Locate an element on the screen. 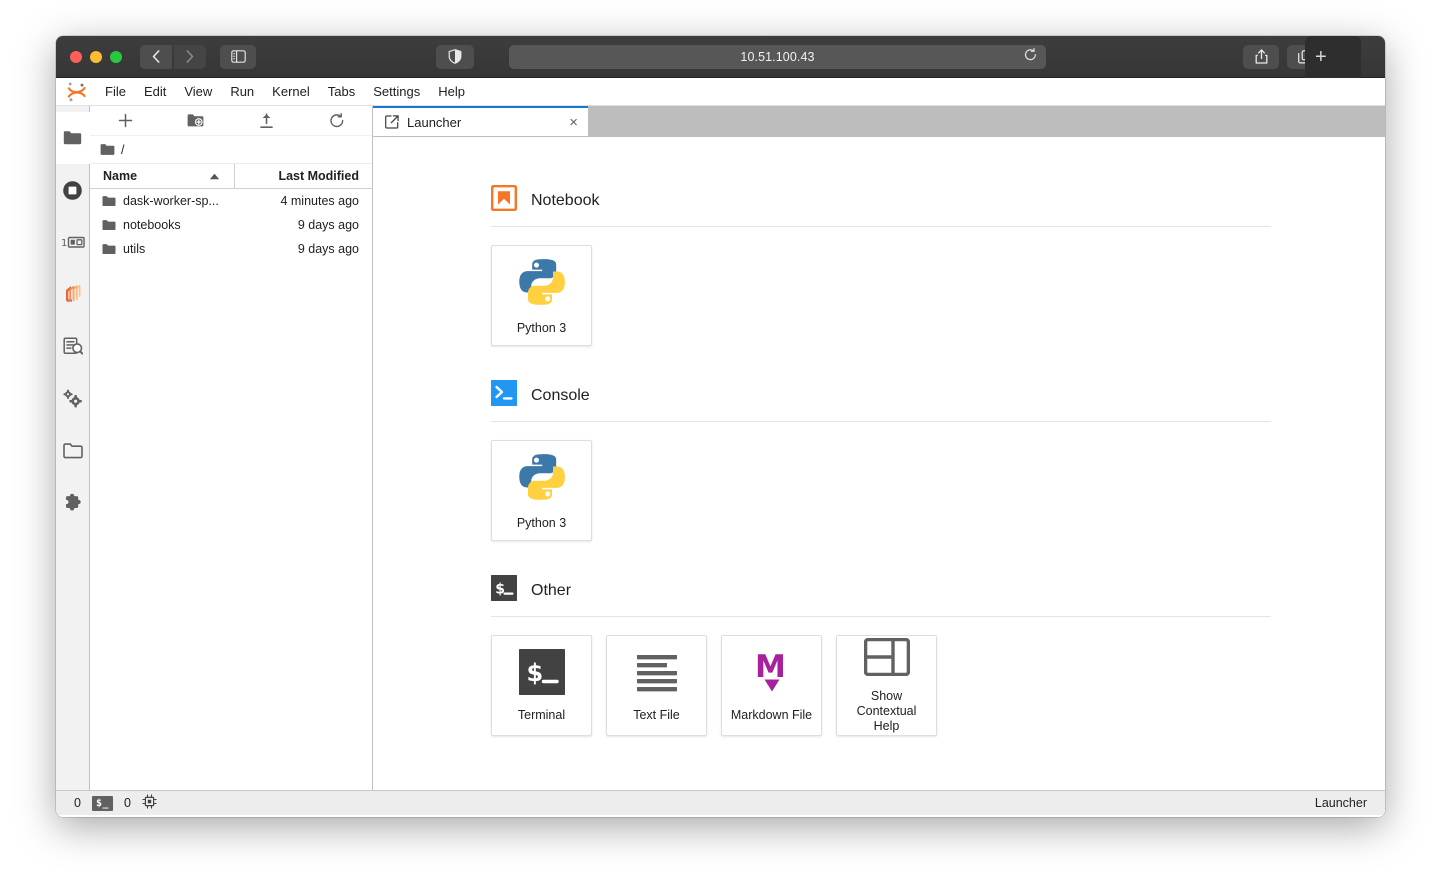 This screenshot has width=1441, height=889. close-icon: × is located at coordinates (573, 122).